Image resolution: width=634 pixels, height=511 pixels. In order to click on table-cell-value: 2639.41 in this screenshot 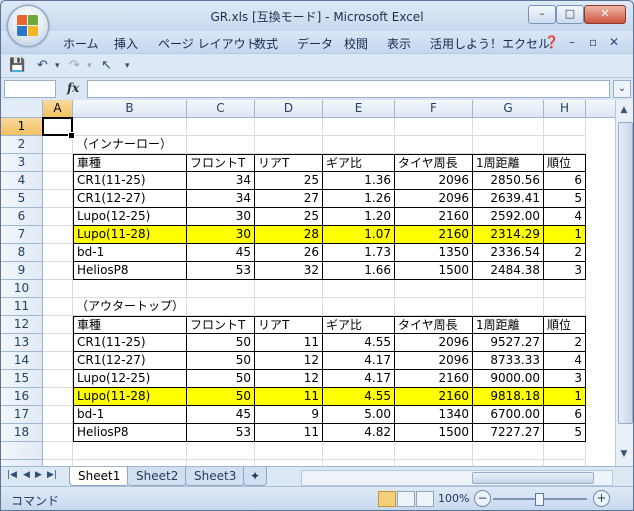, I will do `click(508, 199)`.